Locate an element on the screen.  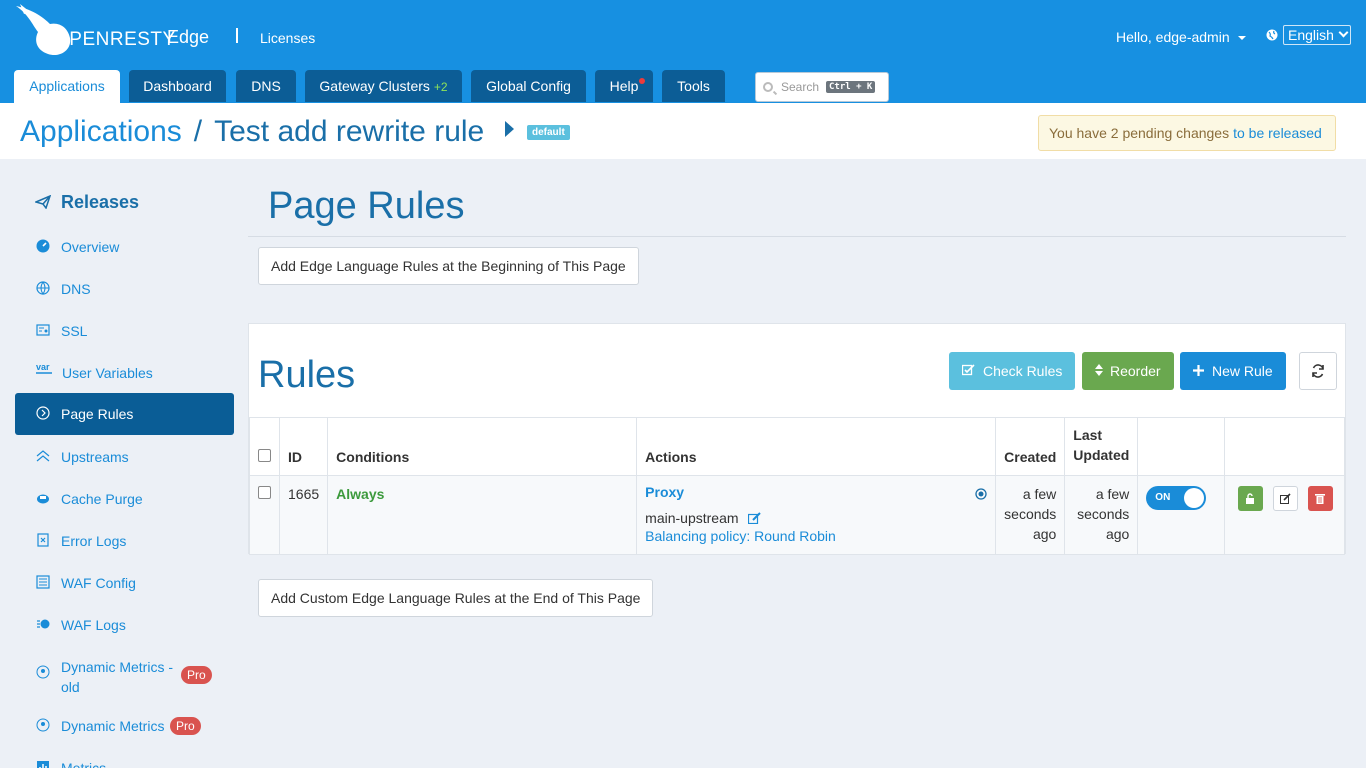
product-name: Edge is located at coordinates (188, 37).